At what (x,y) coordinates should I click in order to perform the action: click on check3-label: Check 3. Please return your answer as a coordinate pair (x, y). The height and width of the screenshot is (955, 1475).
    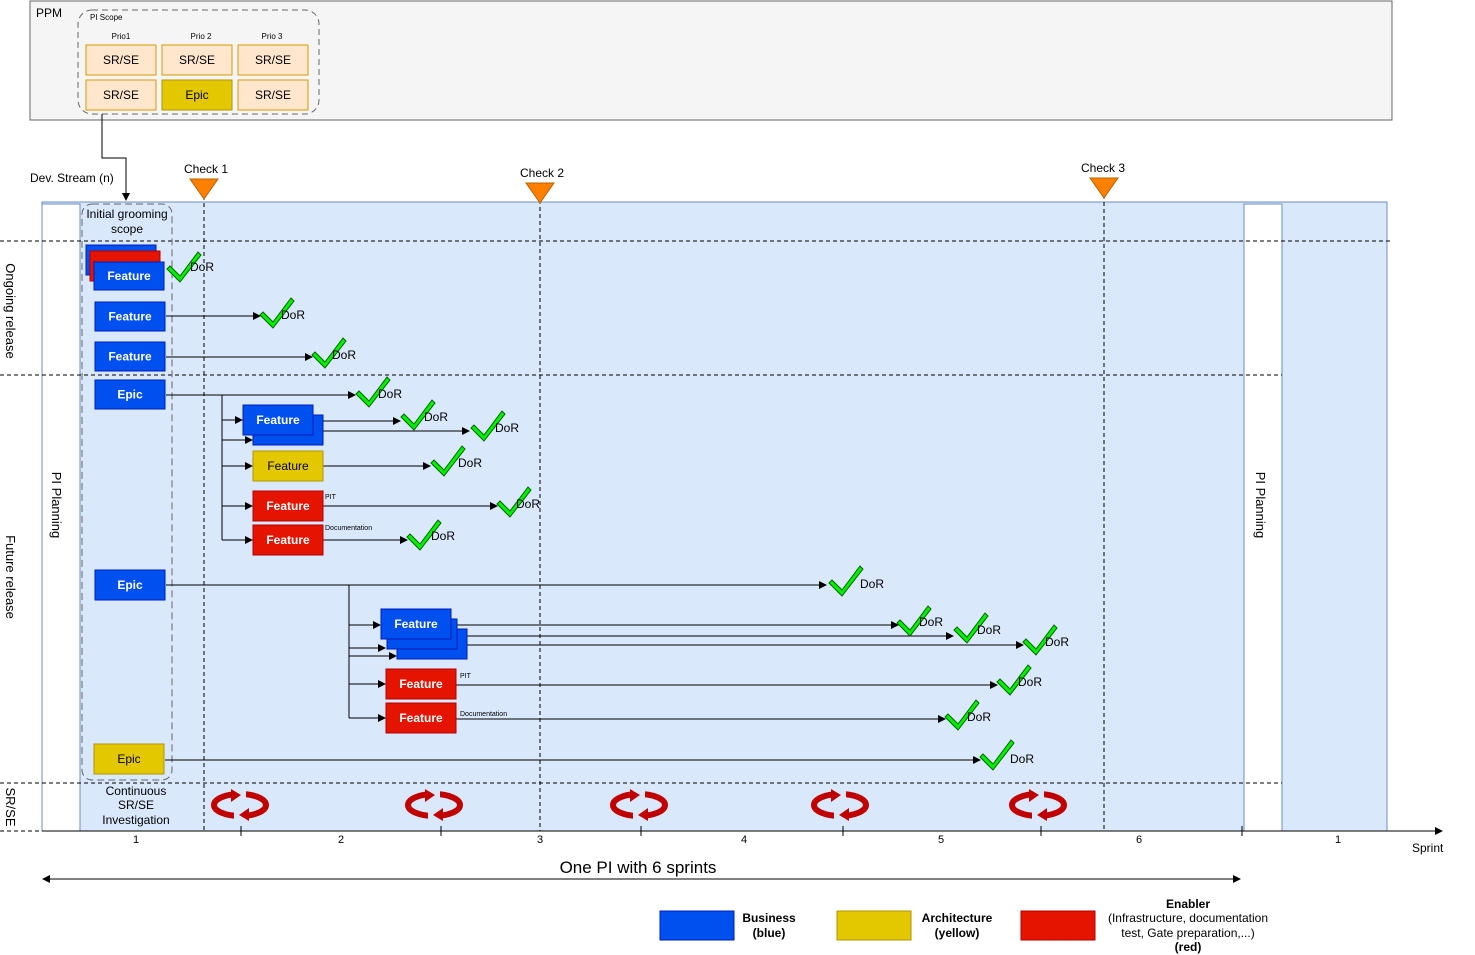
    Looking at the image, I should click on (1103, 168).